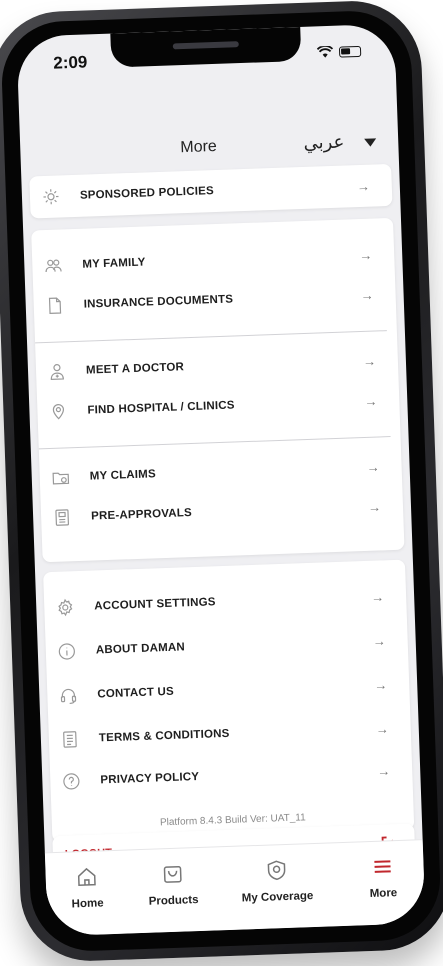 This screenshot has width=443, height=966. Describe the element at coordinates (172, 874) in the screenshot. I see `products-bag-icon` at that location.